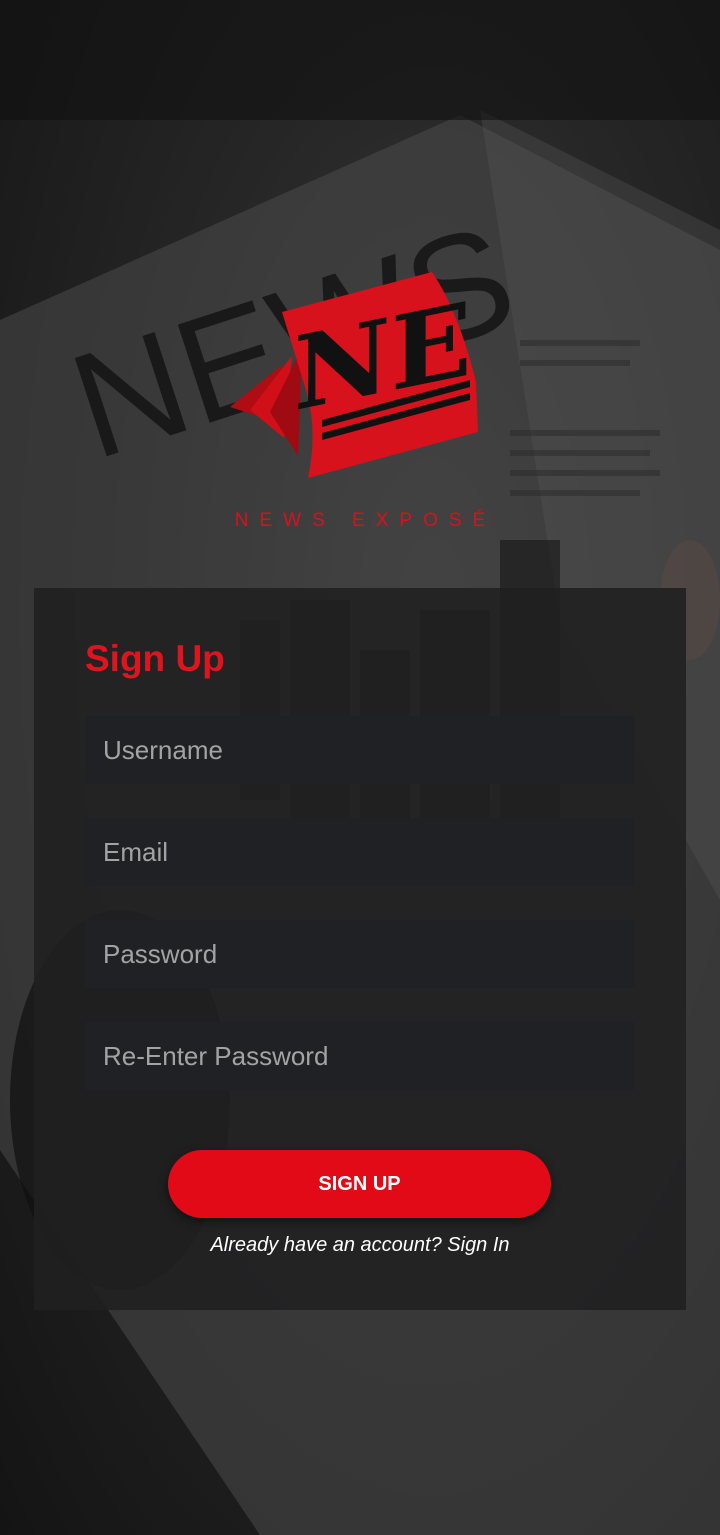 This screenshot has width=720, height=1535. I want to click on email-input, so click(360, 852).